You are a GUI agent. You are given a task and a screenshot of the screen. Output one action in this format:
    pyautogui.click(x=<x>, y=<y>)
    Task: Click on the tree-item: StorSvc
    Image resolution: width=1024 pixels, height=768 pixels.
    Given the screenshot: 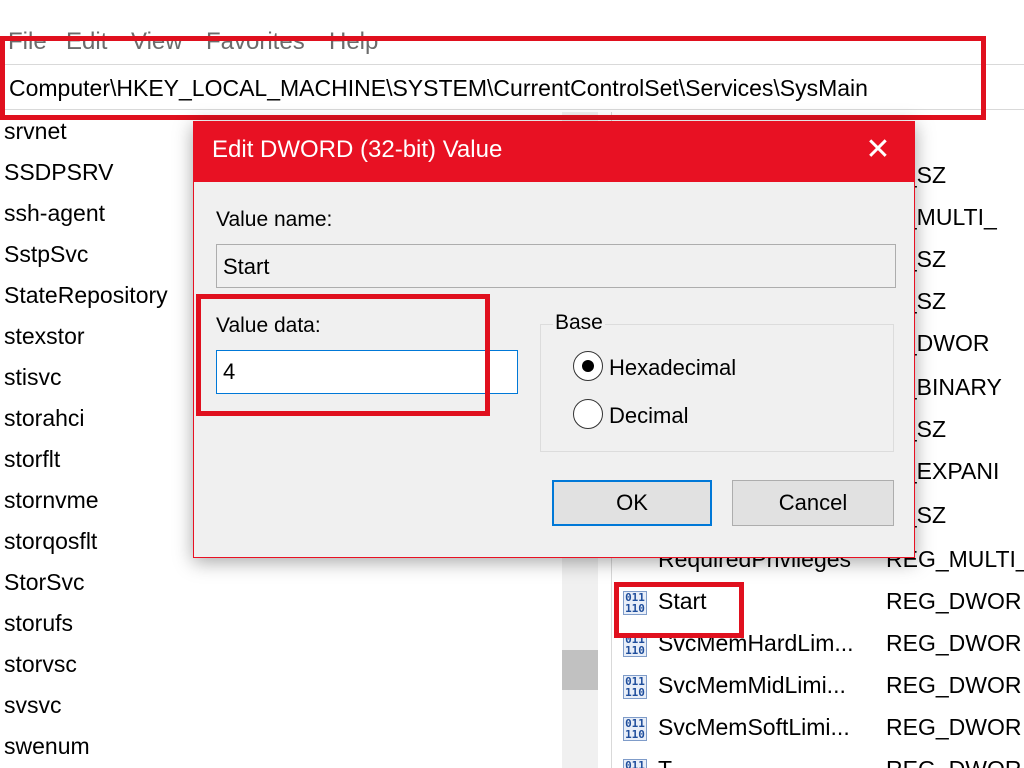 What is the action you would take?
    pyautogui.click(x=44, y=582)
    